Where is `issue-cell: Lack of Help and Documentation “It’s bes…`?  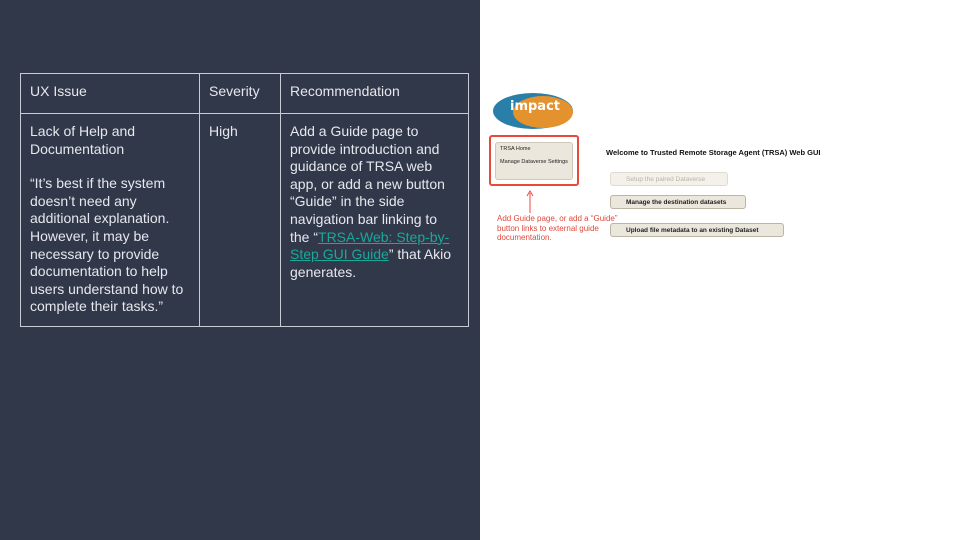 issue-cell: Lack of Help and Documentation “It’s bes… is located at coordinates (110, 220).